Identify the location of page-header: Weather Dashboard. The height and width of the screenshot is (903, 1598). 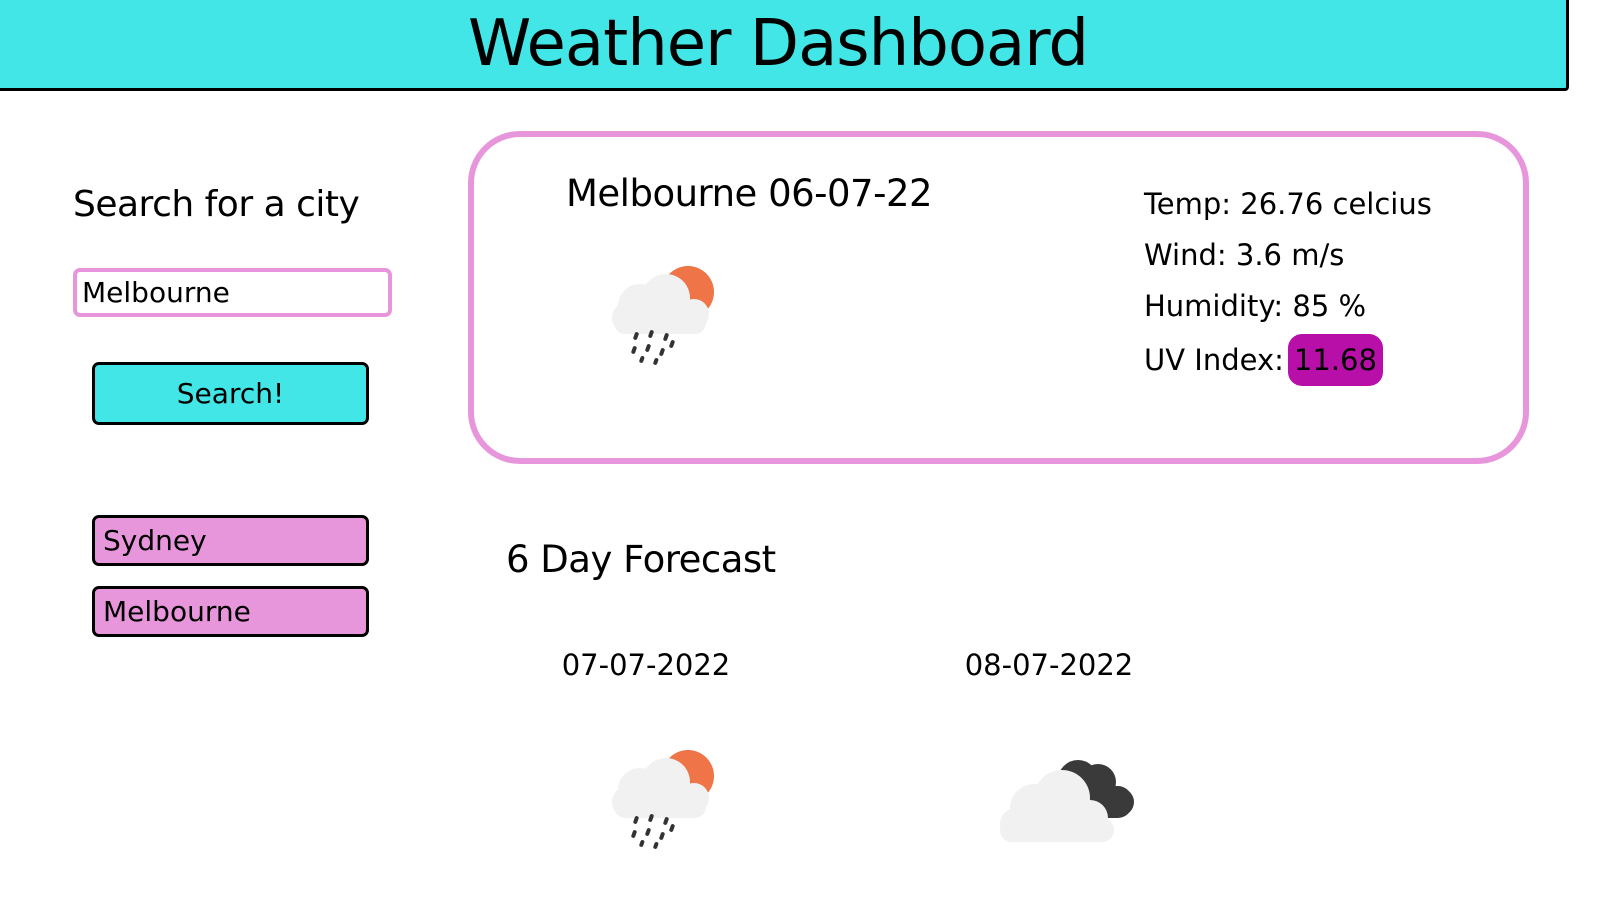
(784, 45).